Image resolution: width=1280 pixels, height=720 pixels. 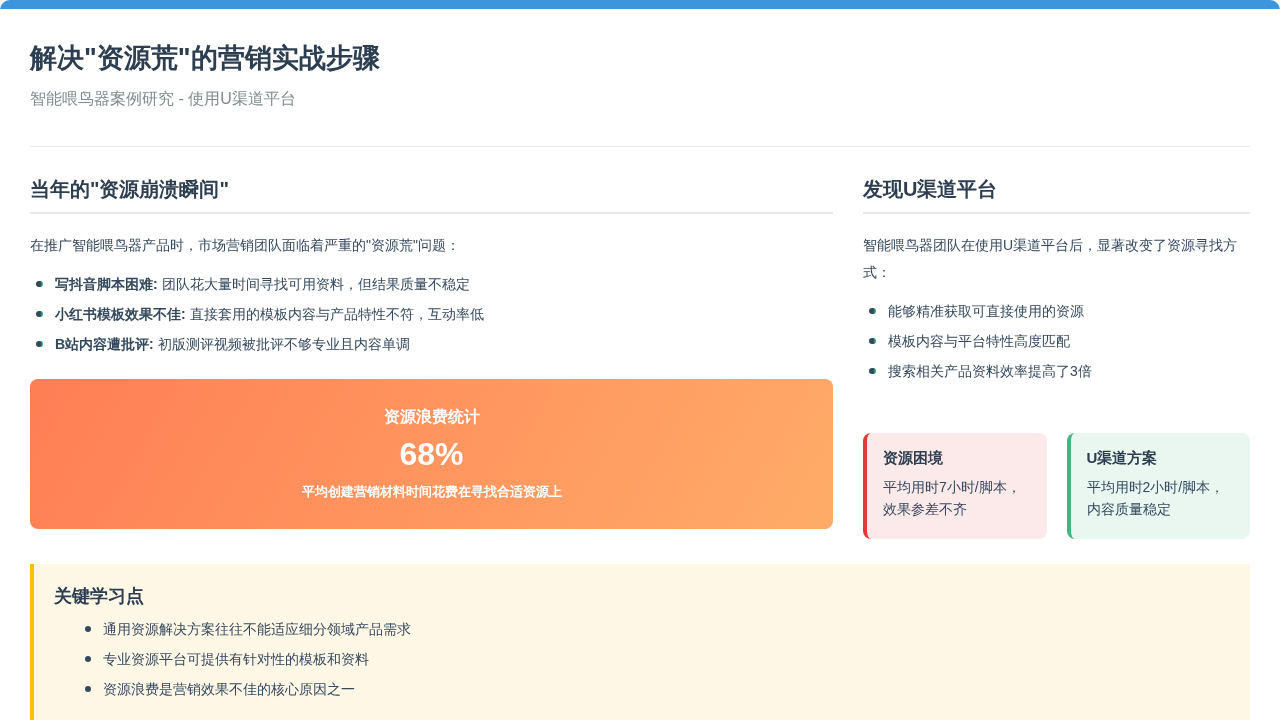 I want to click on card-text: 平均用时2小时/脚本，内容质量稳定, so click(x=1156, y=498).